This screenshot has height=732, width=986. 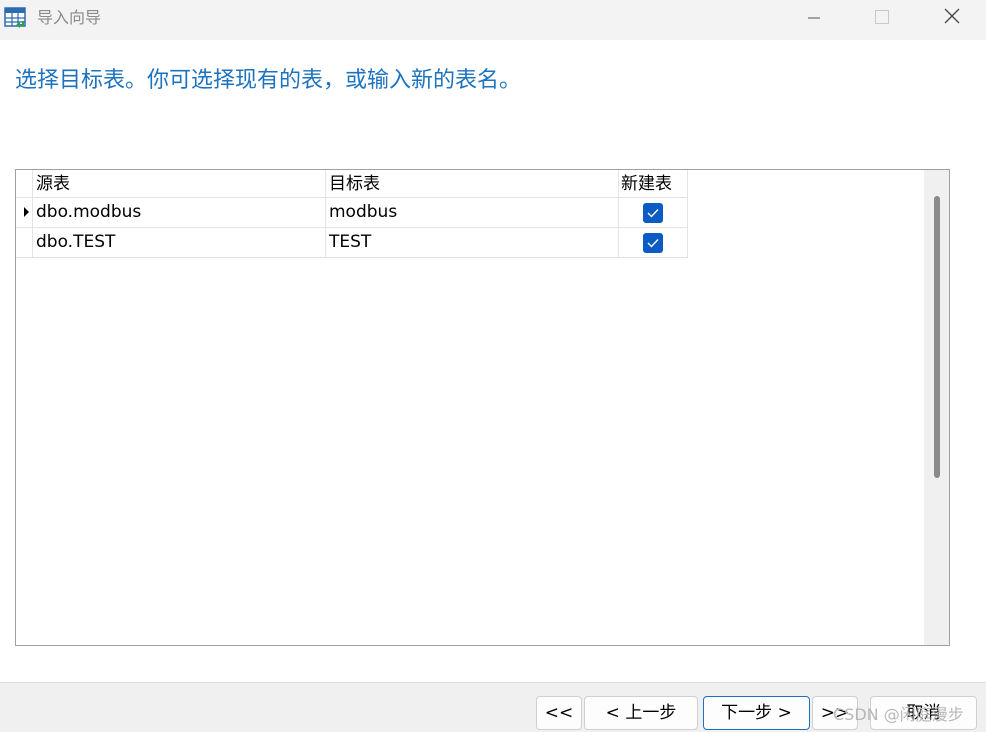 I want to click on title-bar: 导入向导, so click(x=493, y=20).